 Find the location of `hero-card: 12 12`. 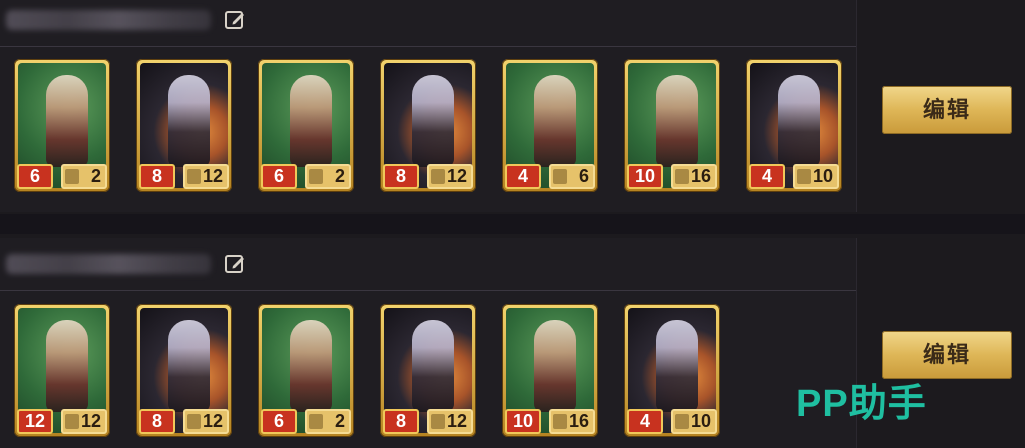

hero-card: 12 12 is located at coordinates (62, 370).